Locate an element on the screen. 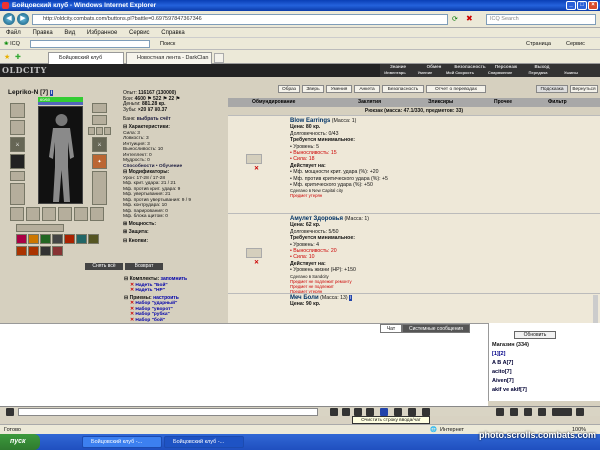 The height and width of the screenshot is (450, 600). ring2-slot is located at coordinates (99, 131).